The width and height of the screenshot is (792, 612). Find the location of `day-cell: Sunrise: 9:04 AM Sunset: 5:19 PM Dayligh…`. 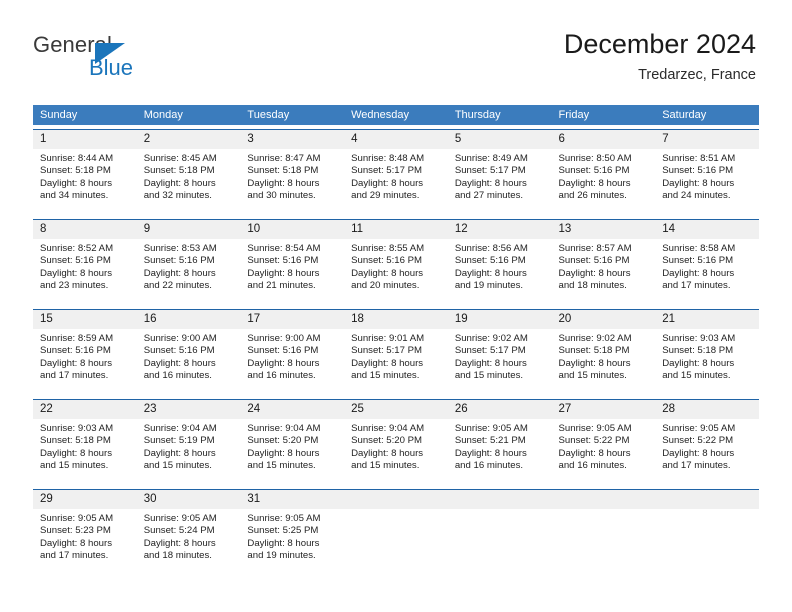

day-cell: Sunrise: 9:04 AM Sunset: 5:19 PM Dayligh… is located at coordinates (189, 452).